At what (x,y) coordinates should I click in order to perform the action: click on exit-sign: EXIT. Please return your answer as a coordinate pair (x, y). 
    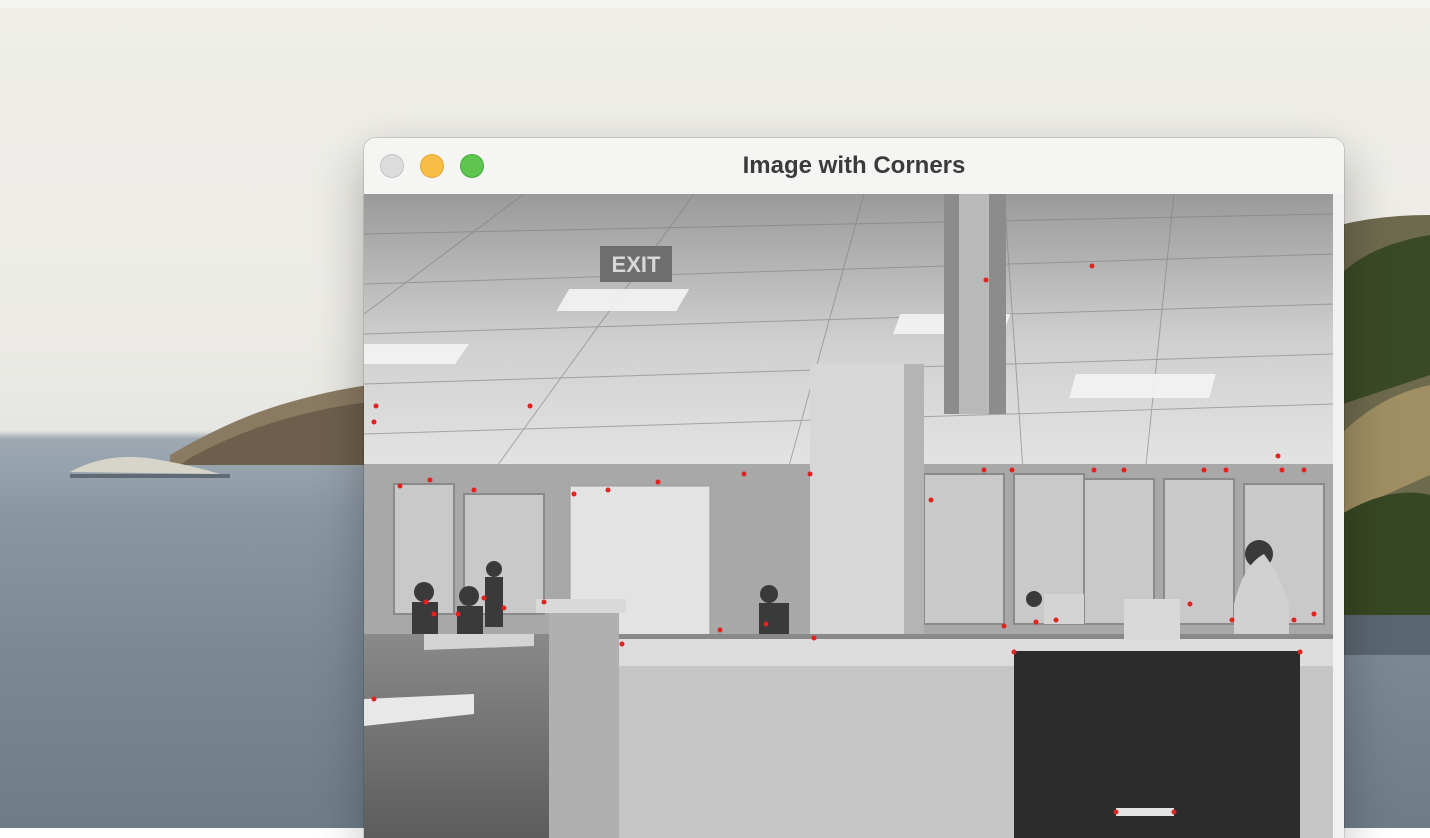
    Looking at the image, I should click on (636, 264).